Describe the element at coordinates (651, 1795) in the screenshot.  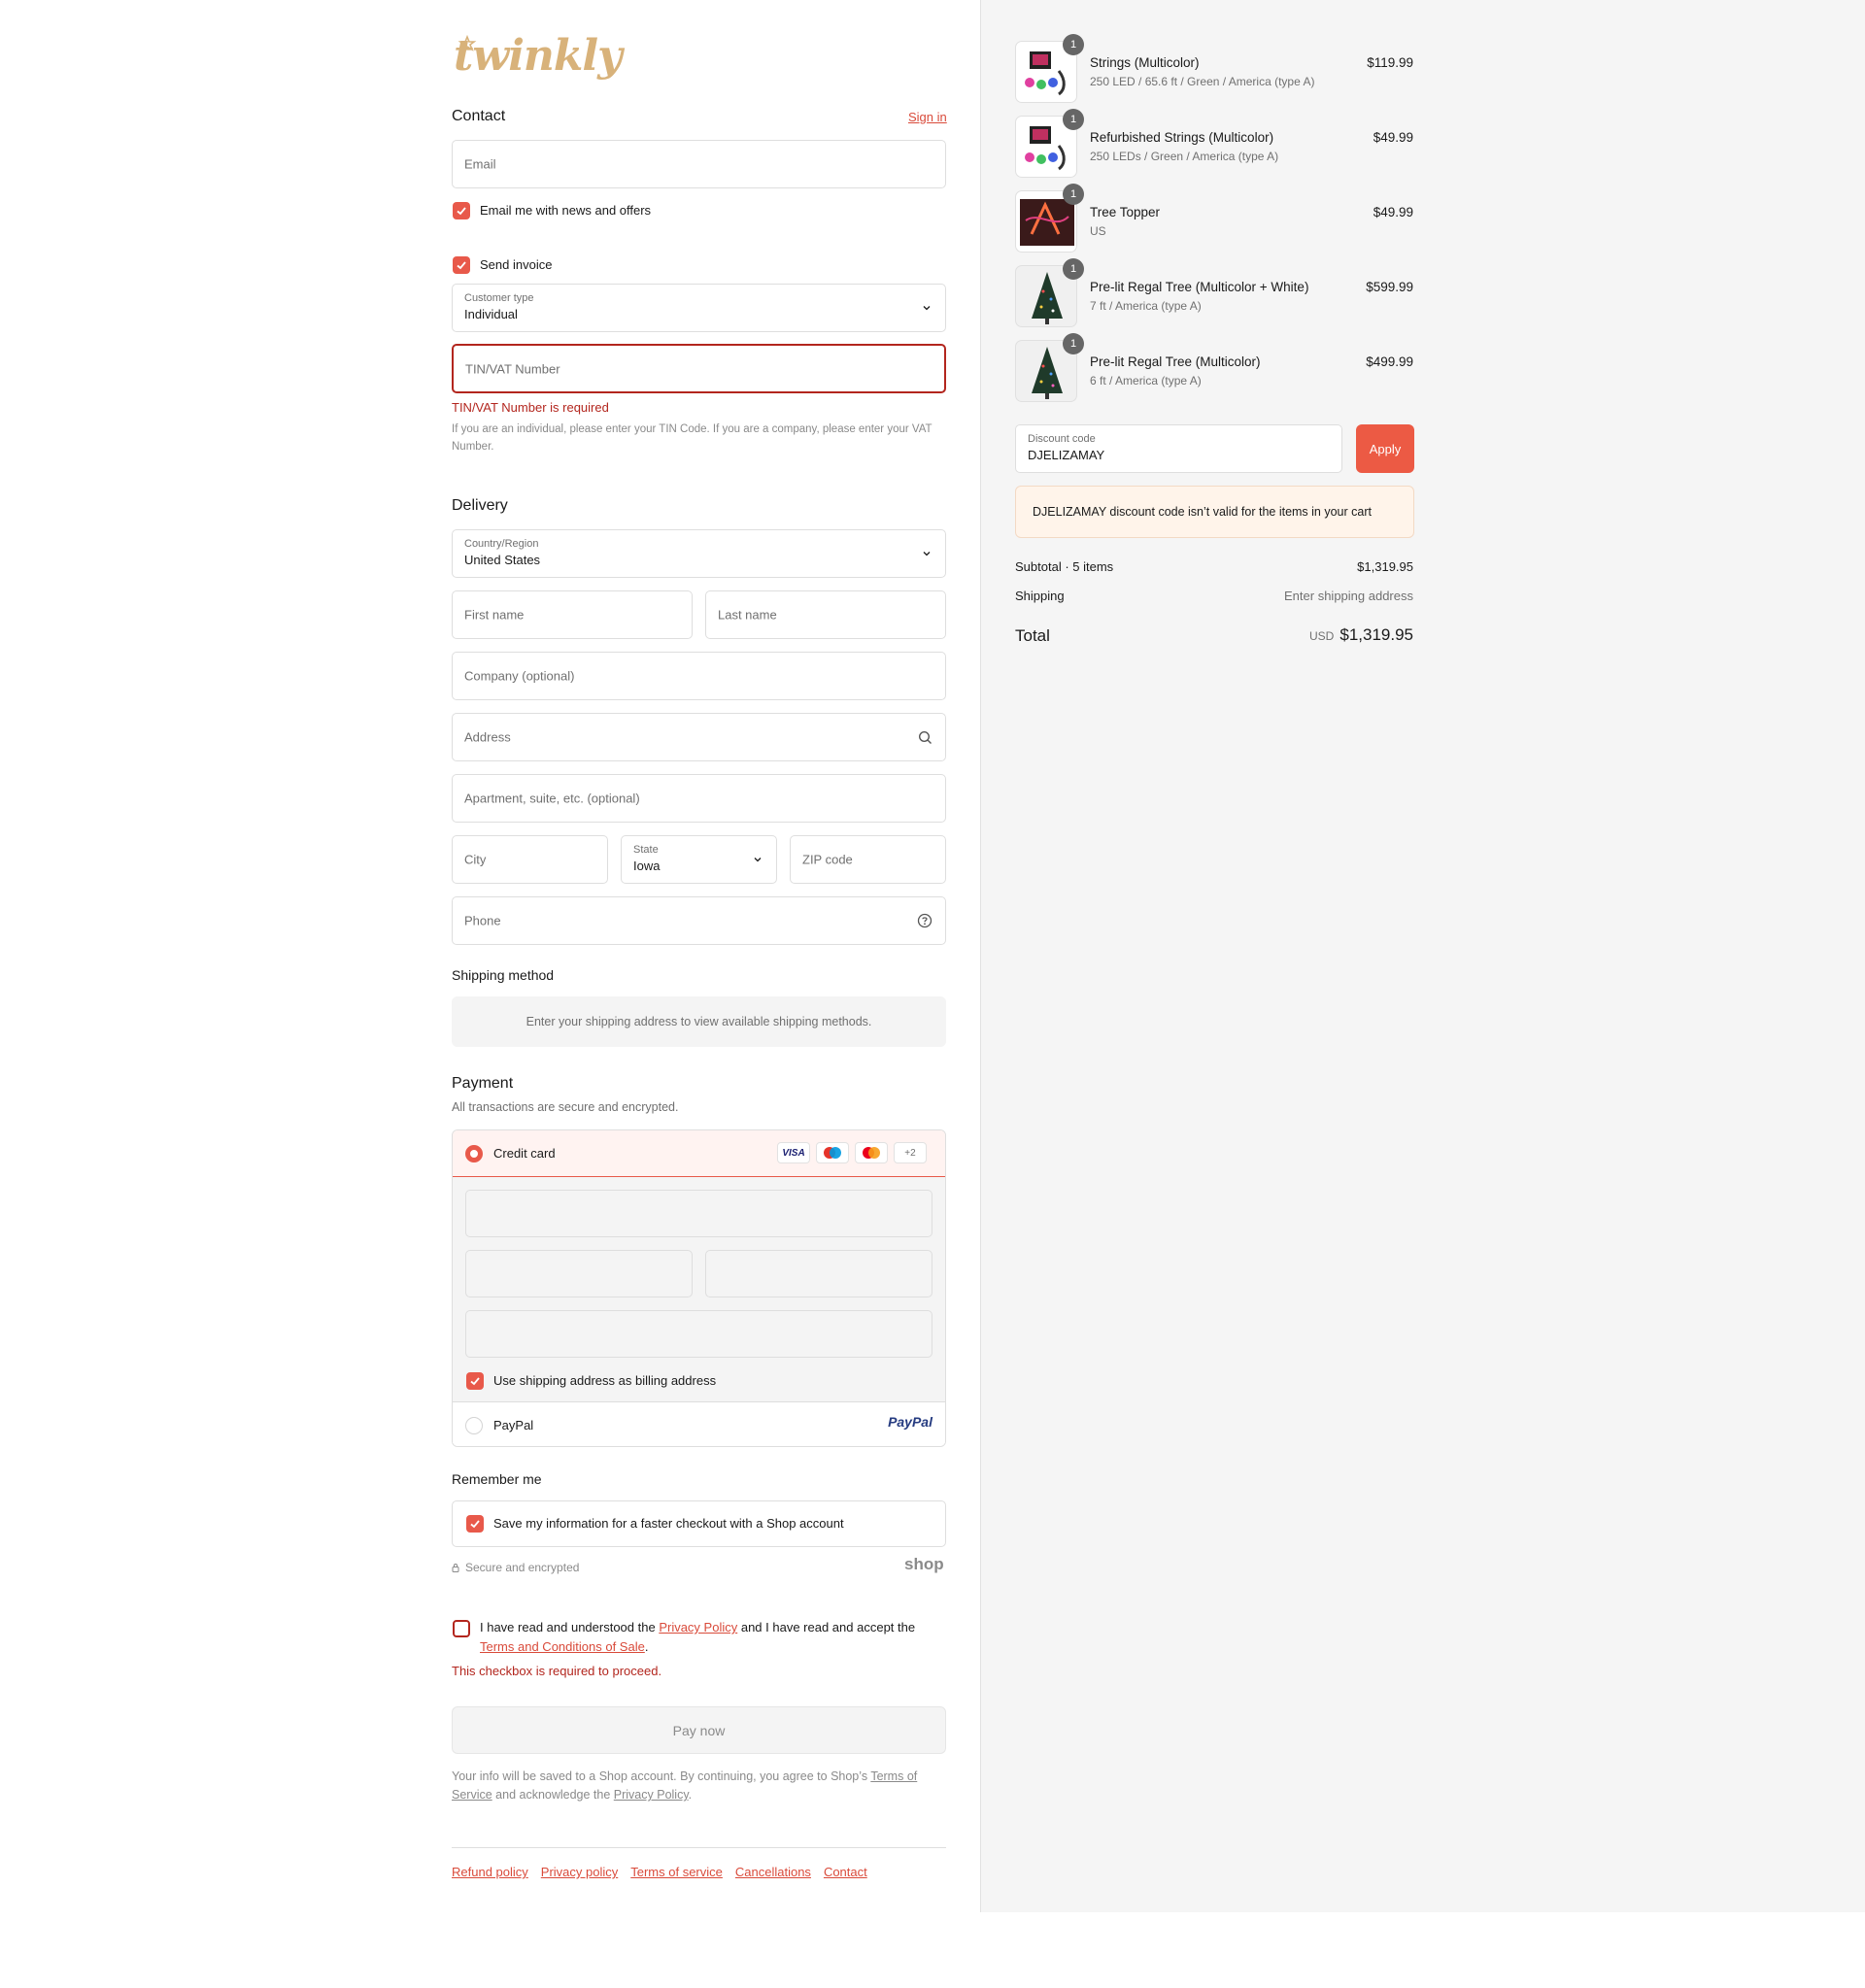
I see `shop-privacy-link: Privacy Policy` at that location.